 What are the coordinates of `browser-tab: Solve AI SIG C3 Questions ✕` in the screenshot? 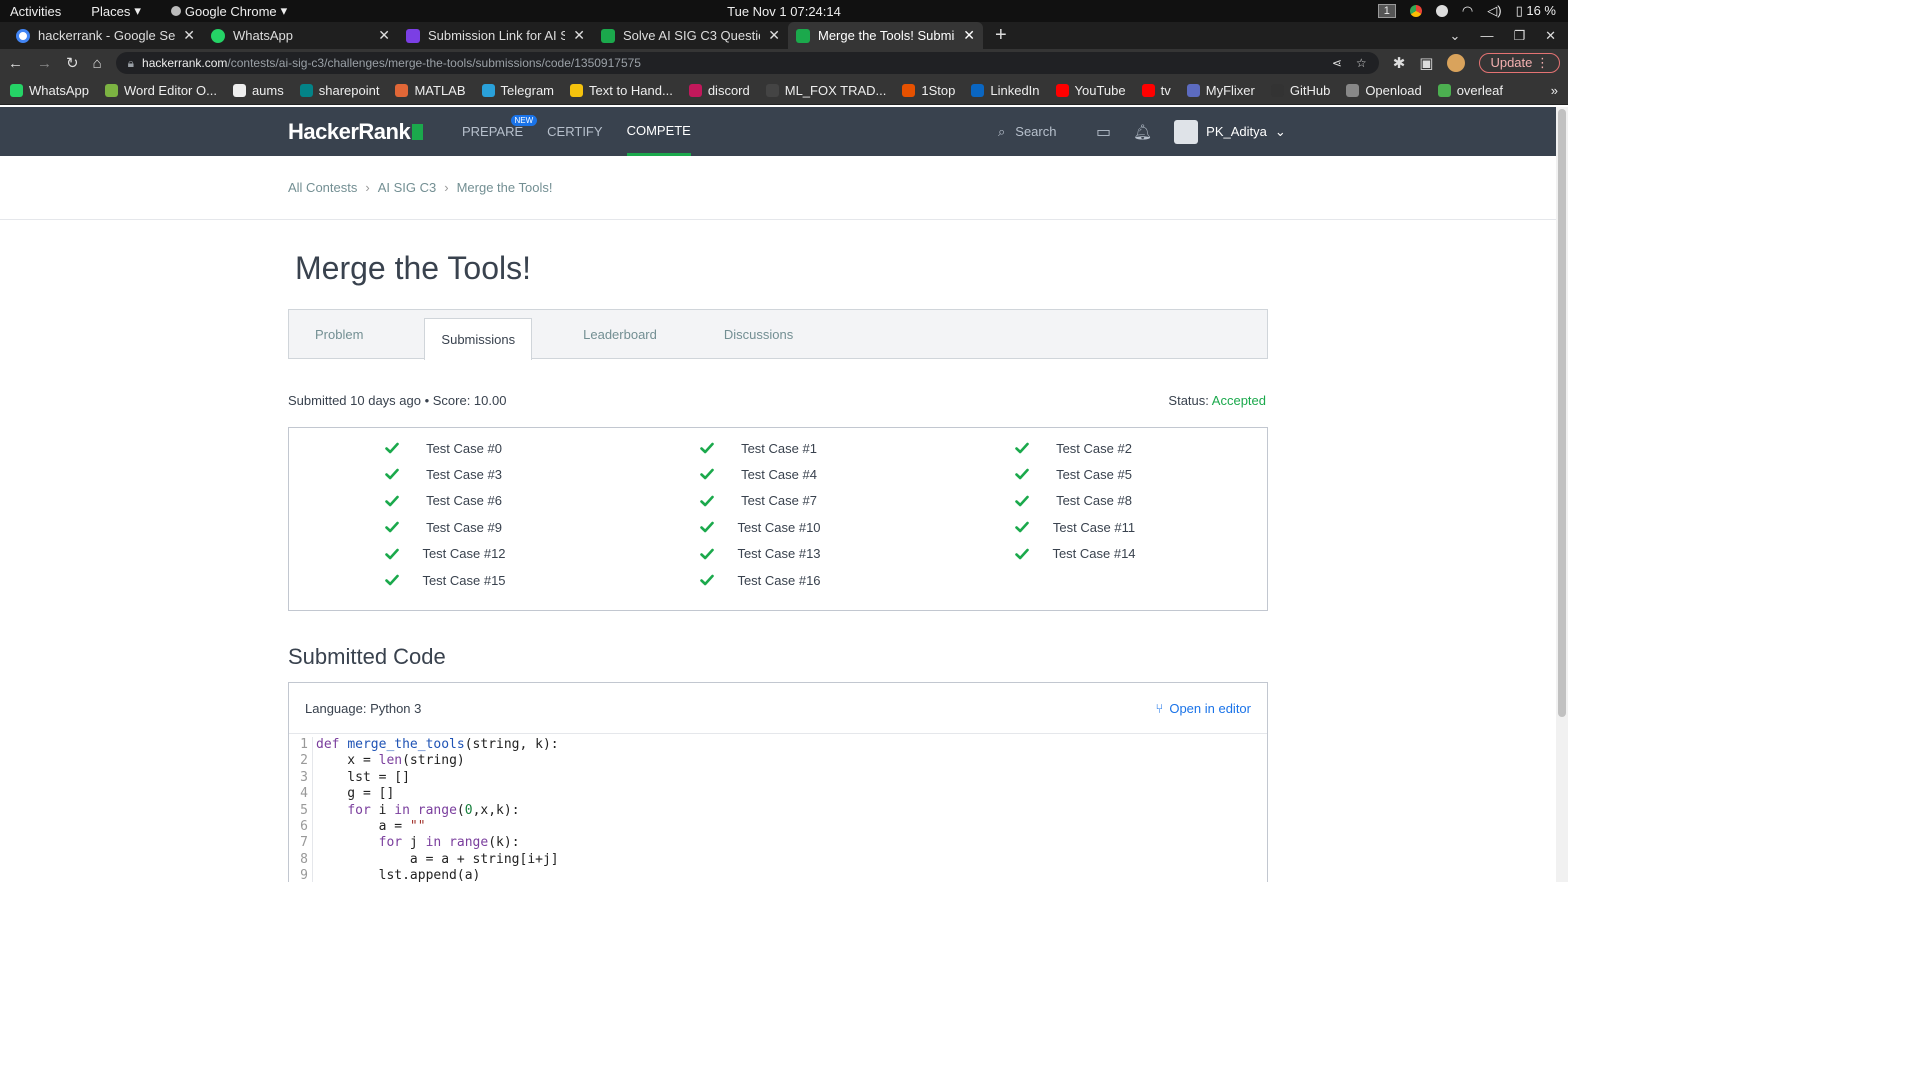 It's located at (690, 35).